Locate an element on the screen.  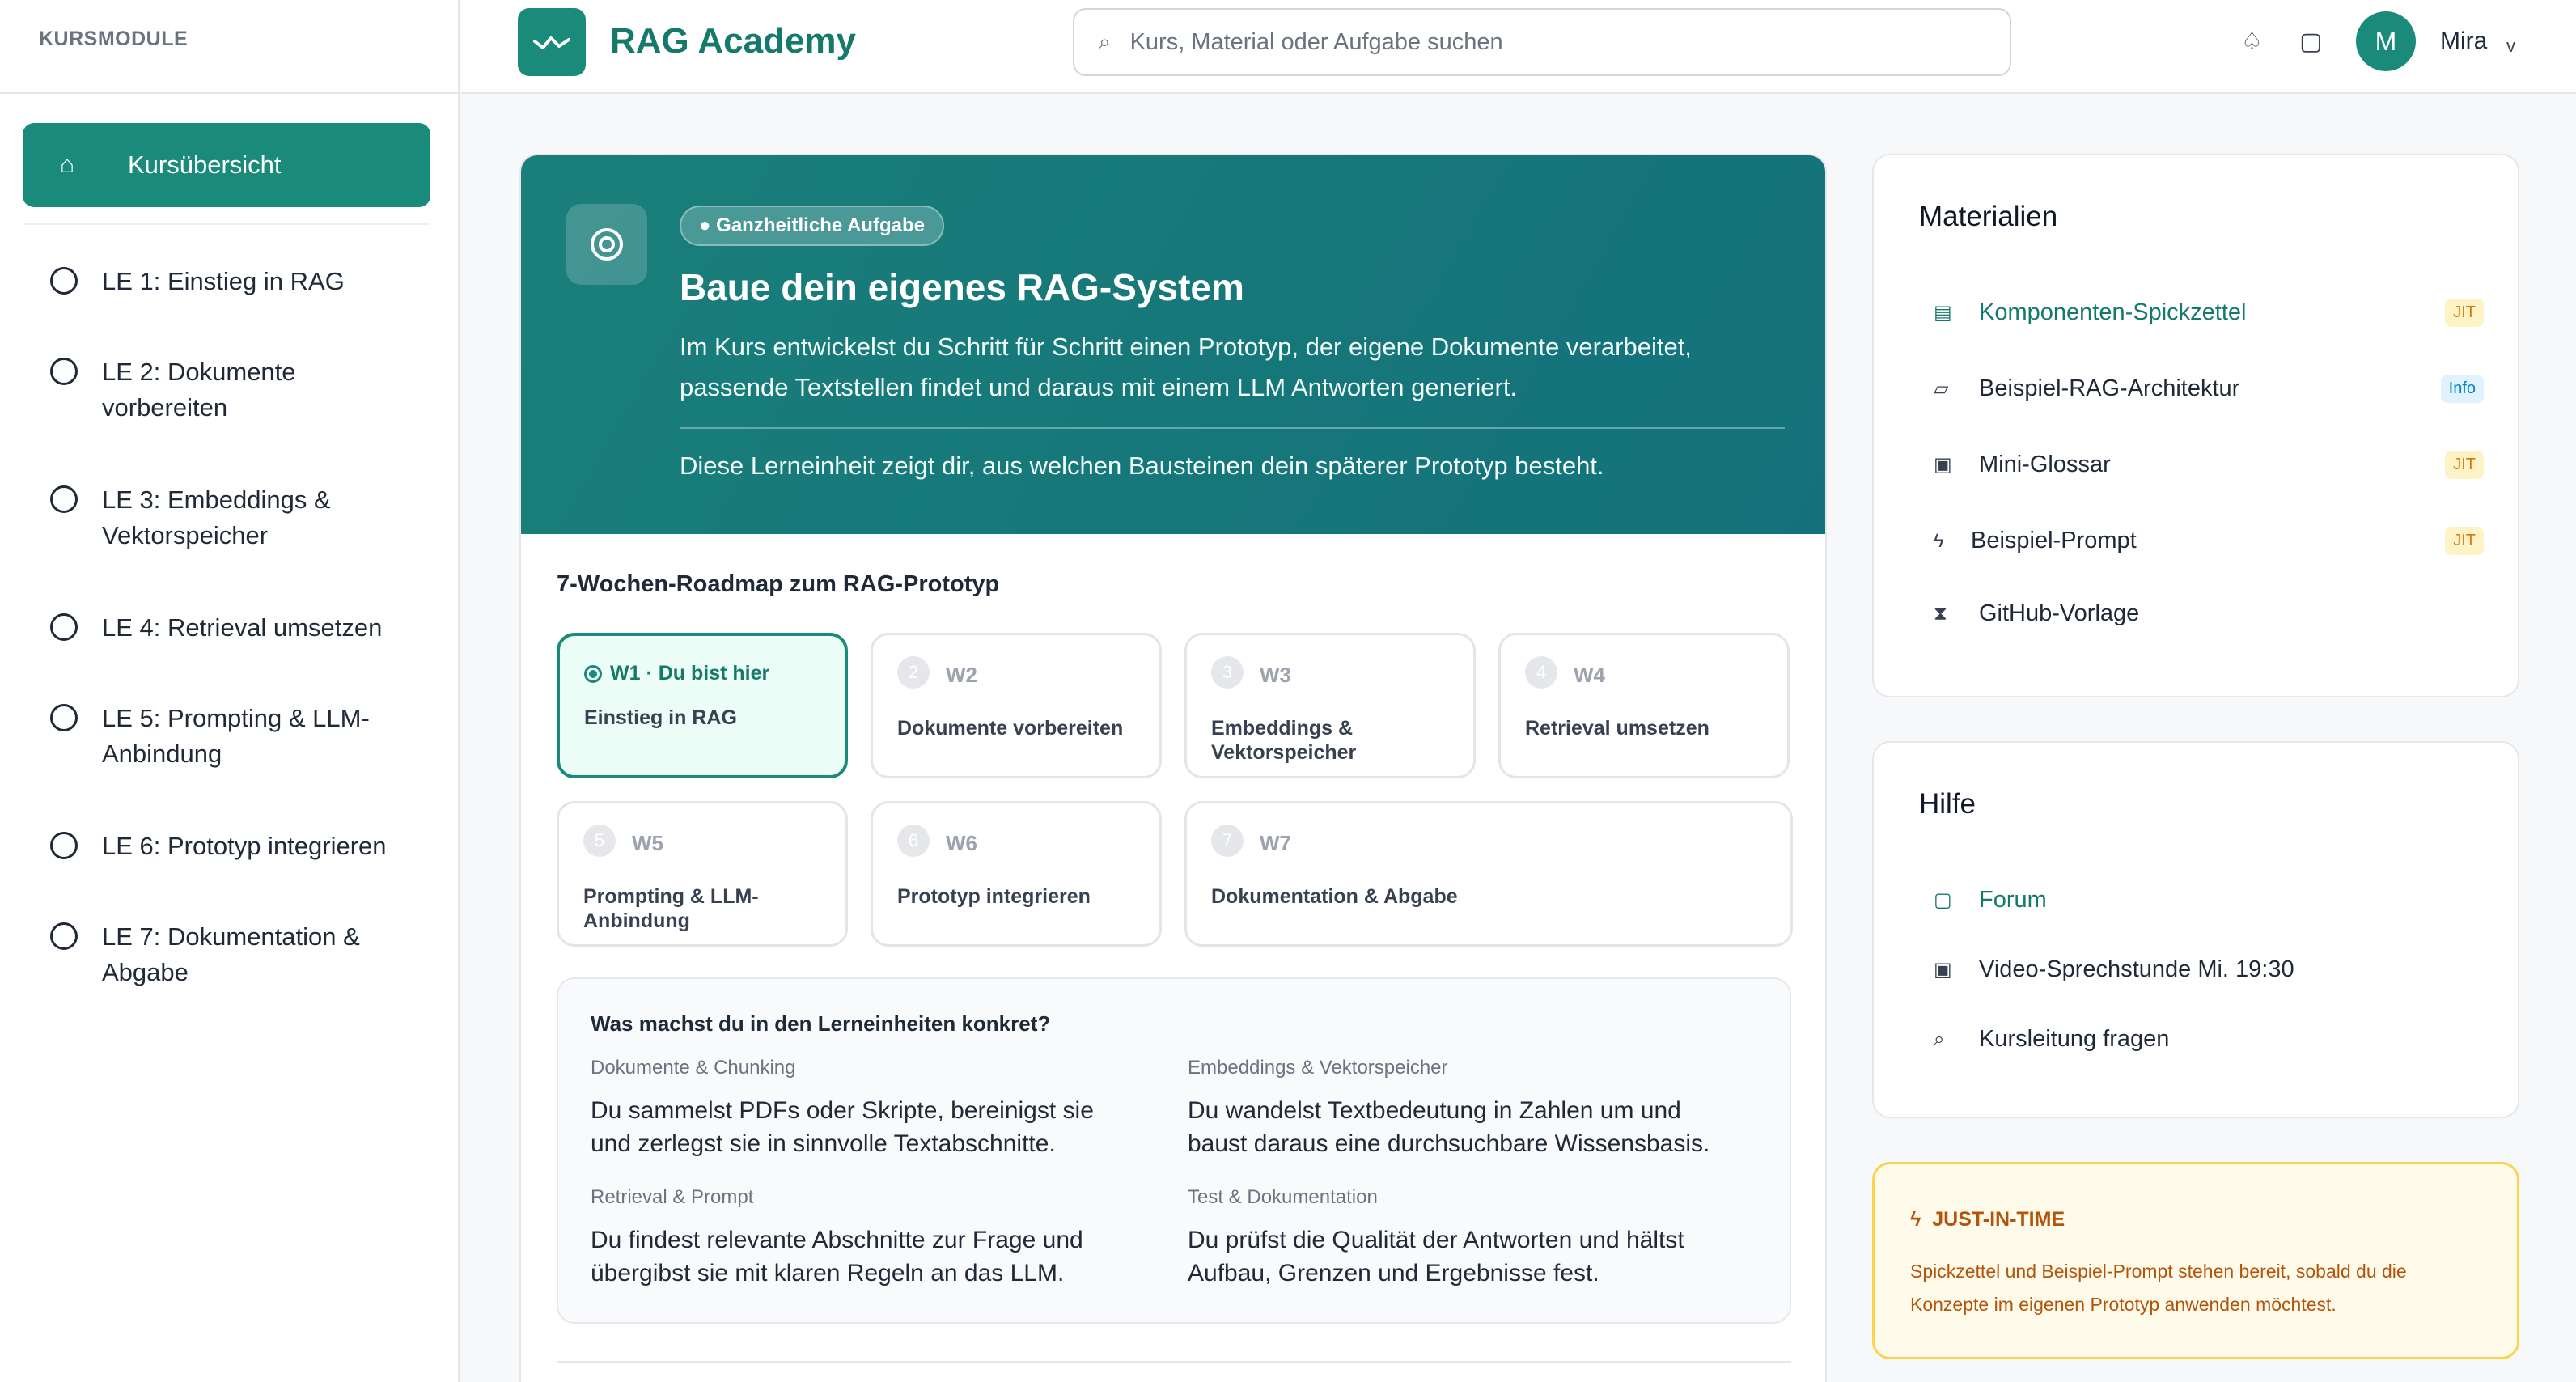
jit-title: JUST-IN-TIME is located at coordinates (1998, 1219).